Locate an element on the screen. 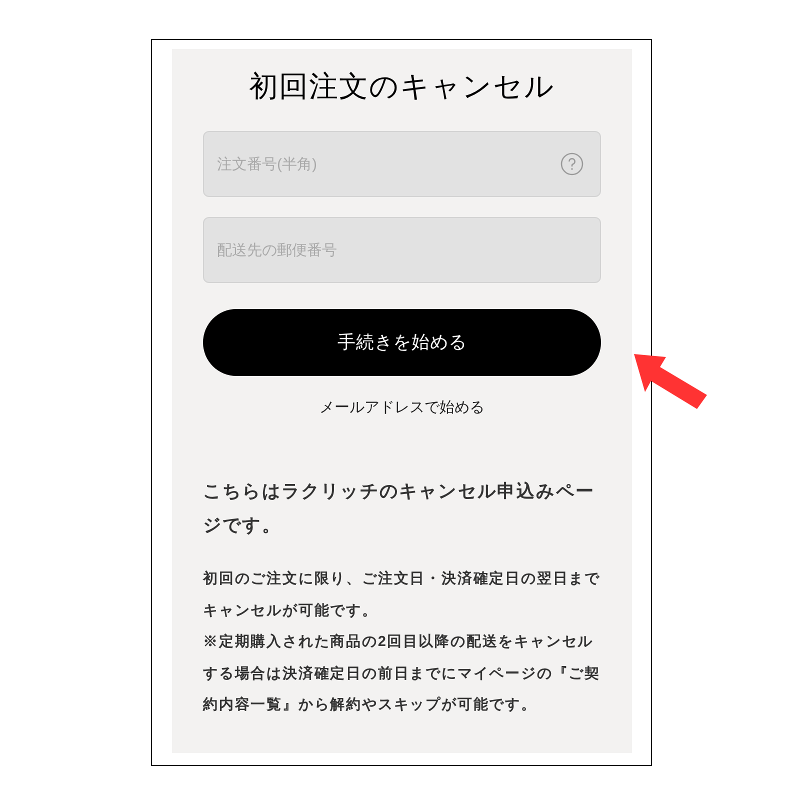 The width and height of the screenshot is (800, 800). intro-text: こちらはラクリッチのキャンセル申込みページです。 is located at coordinates (399, 508).